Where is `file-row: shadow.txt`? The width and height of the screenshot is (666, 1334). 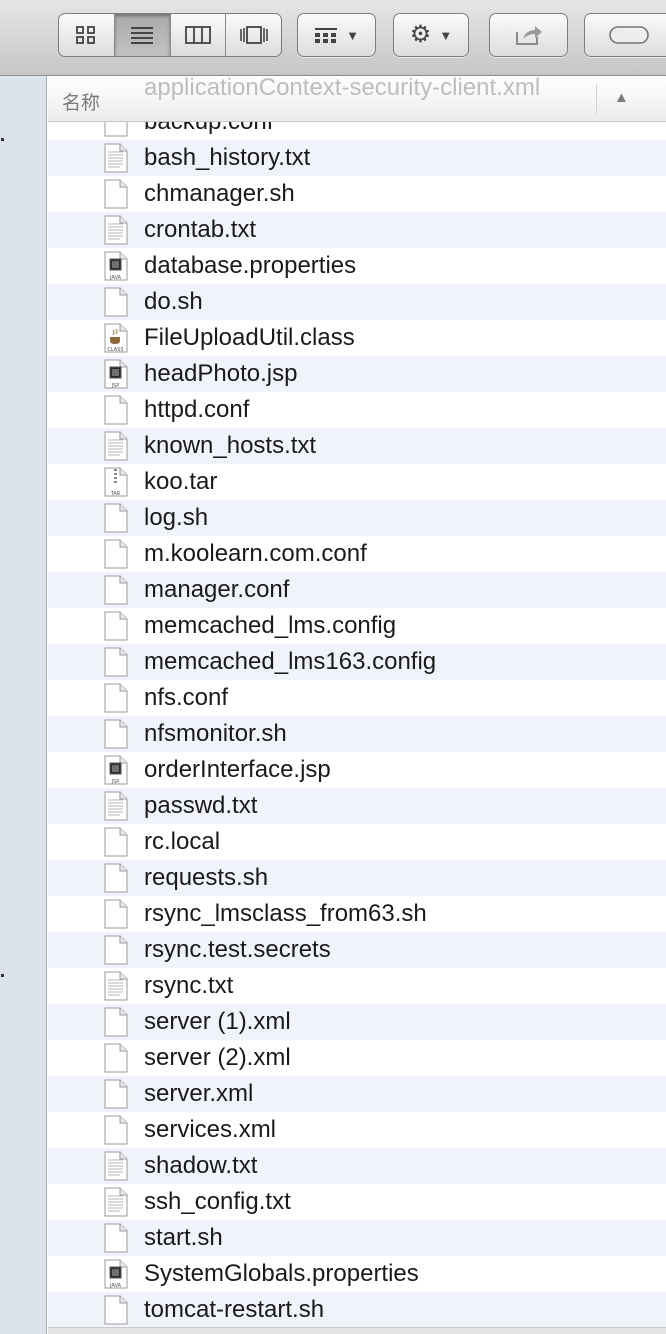
file-row: shadow.txt is located at coordinates (357, 1166).